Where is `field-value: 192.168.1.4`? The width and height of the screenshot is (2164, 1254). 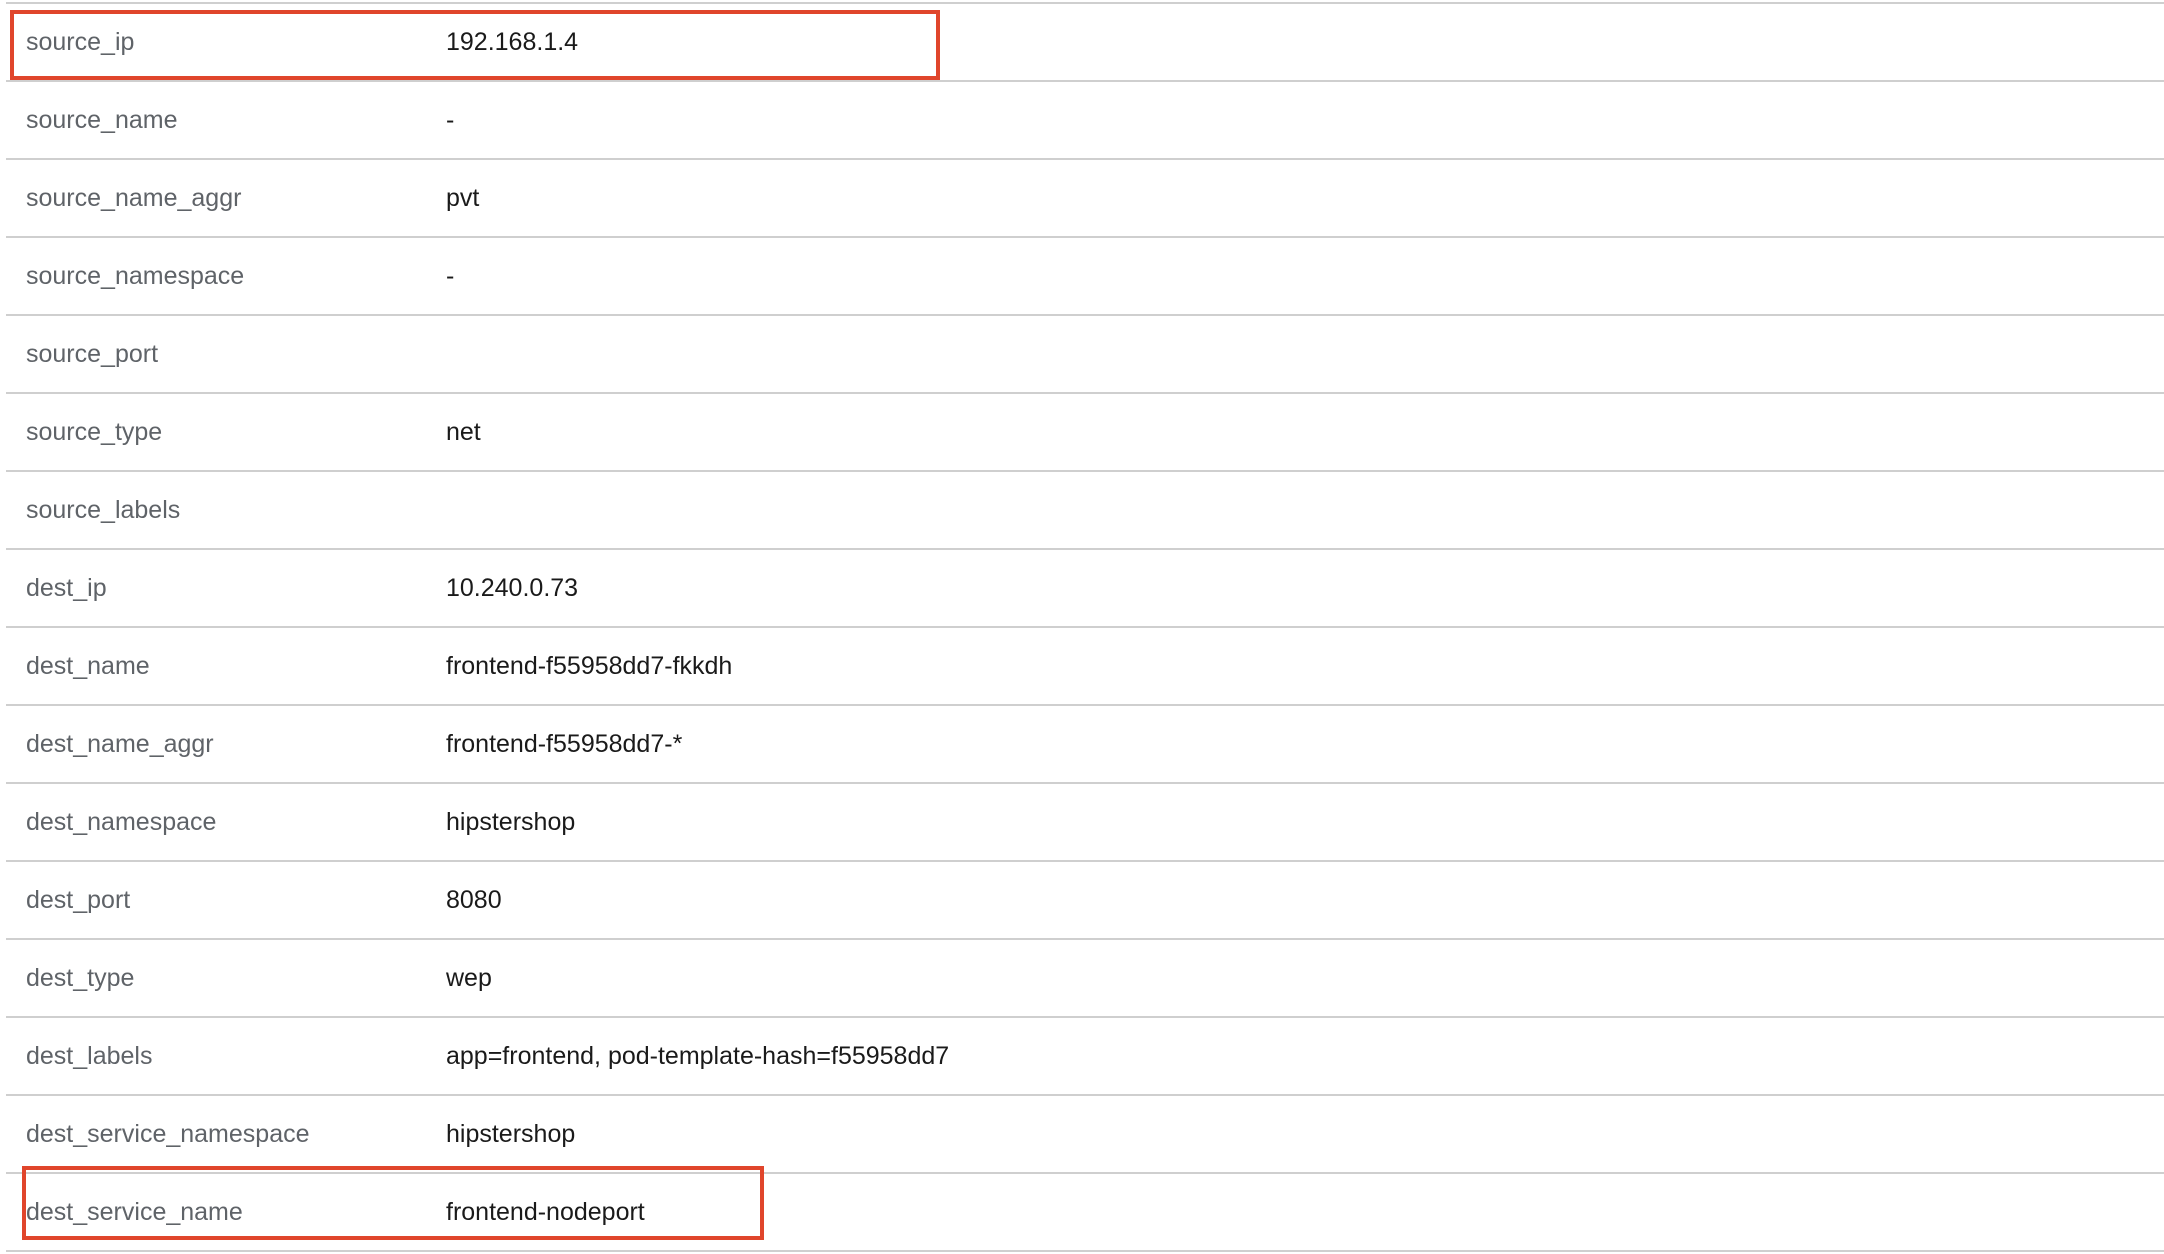 field-value: 192.168.1.4 is located at coordinates (512, 42).